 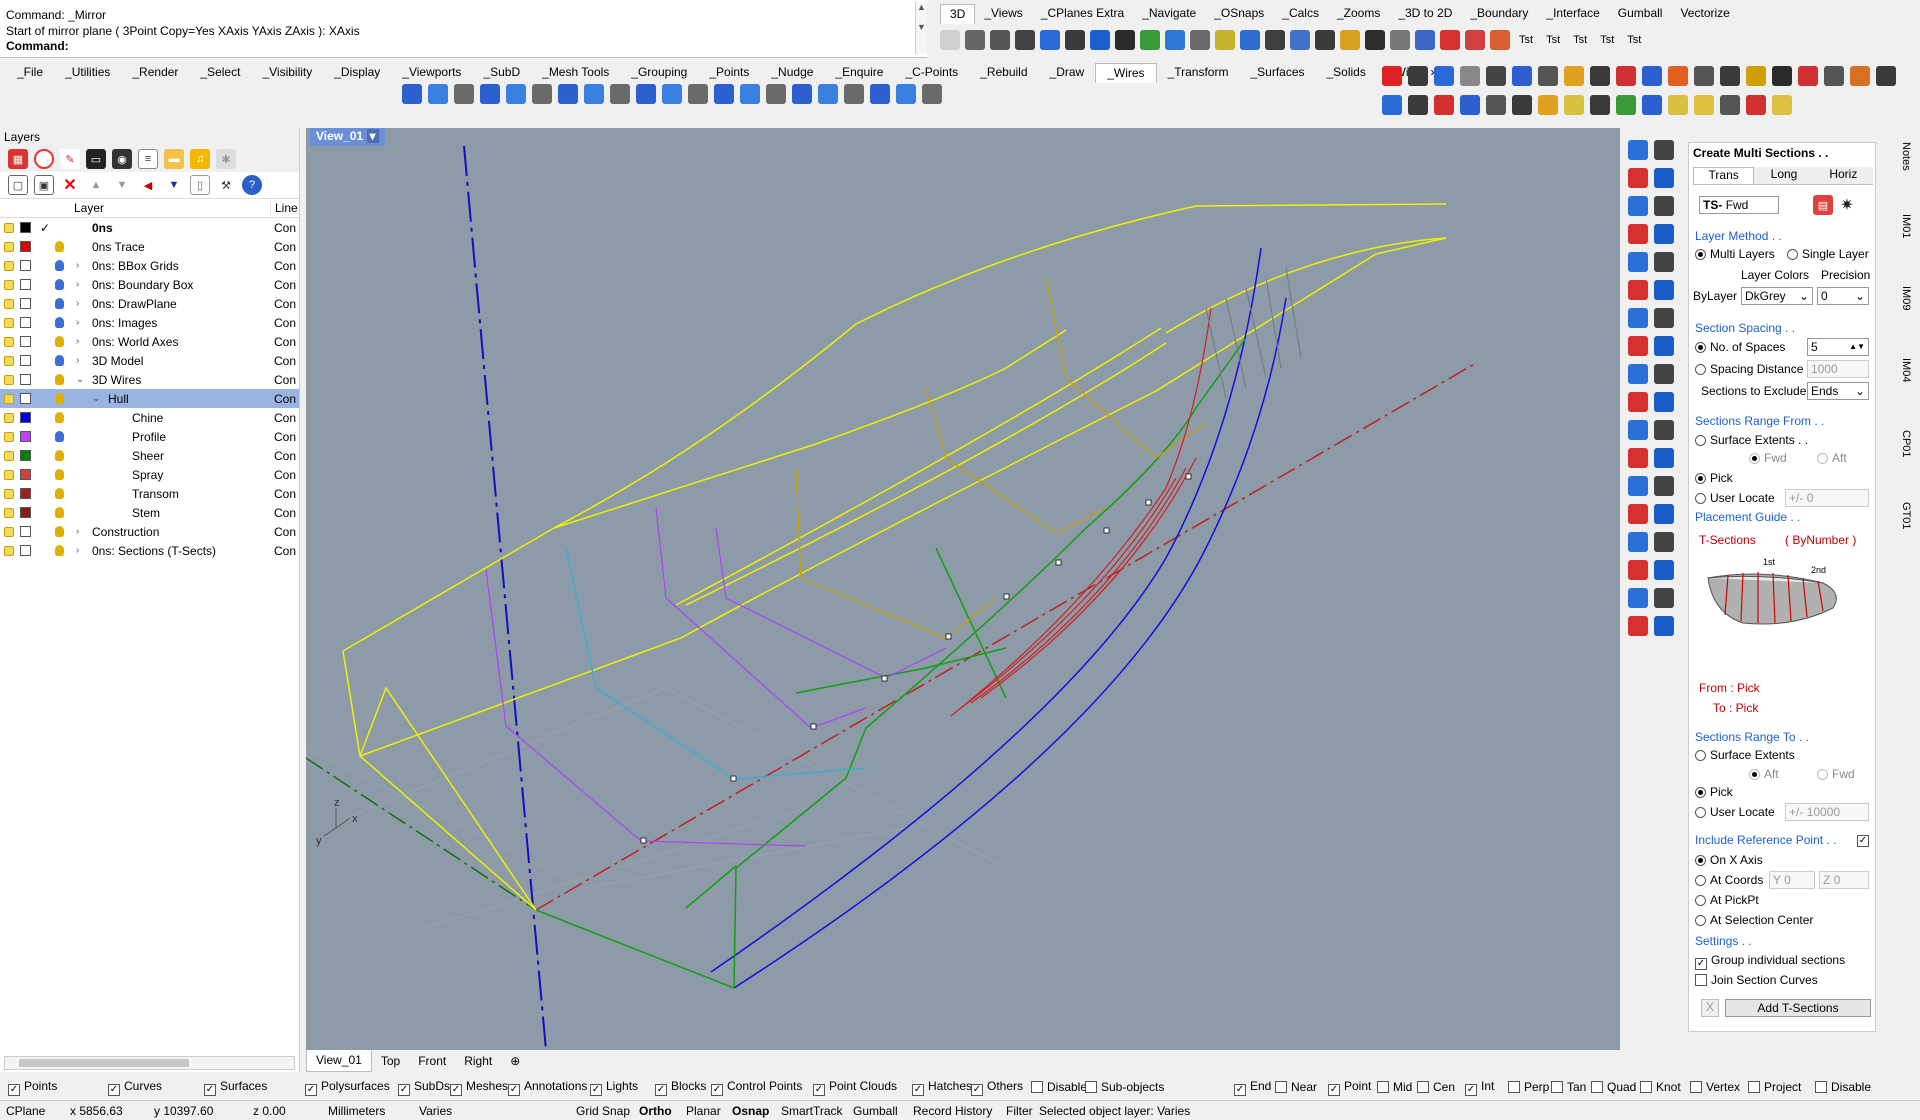 What do you see at coordinates (1444, 76) in the screenshot?
I see `pen-icon` at bounding box center [1444, 76].